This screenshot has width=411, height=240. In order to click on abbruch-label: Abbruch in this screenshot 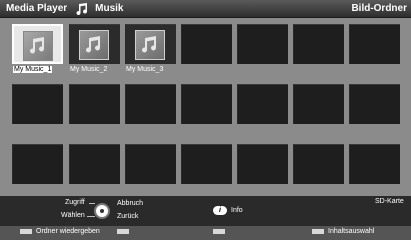, I will do `click(130, 203)`.